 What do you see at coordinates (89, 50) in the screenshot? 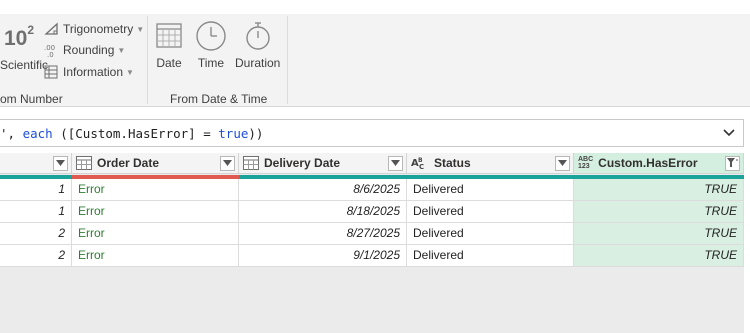
I see `rounding-label: Rounding` at bounding box center [89, 50].